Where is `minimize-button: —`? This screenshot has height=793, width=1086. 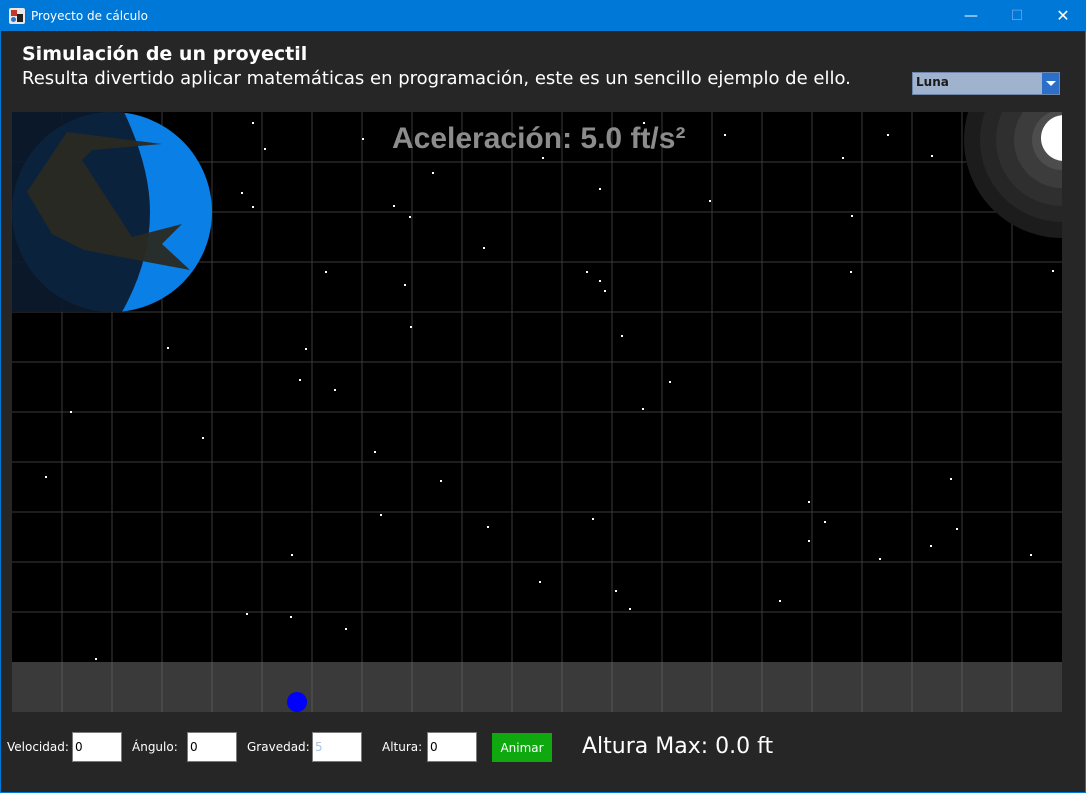
minimize-button: — is located at coordinates (971, 16).